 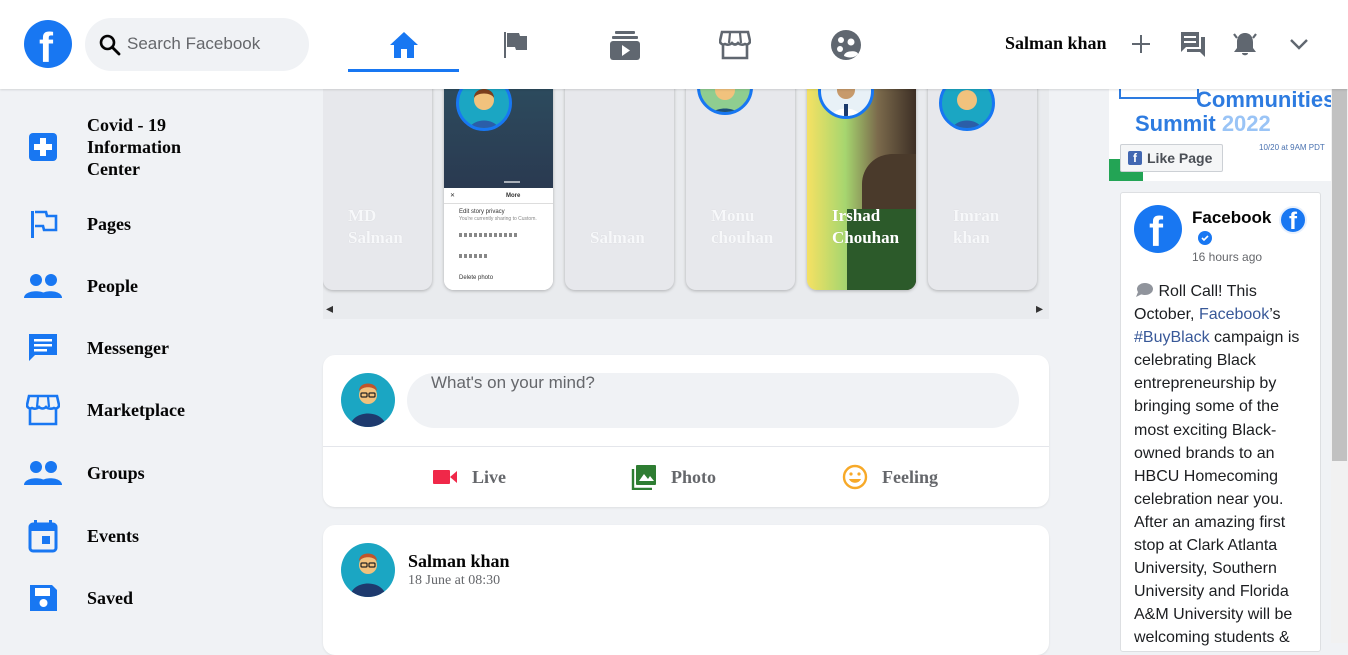 I want to click on whats-on-your-mind-input: What's on your mind?, so click(x=713, y=400).